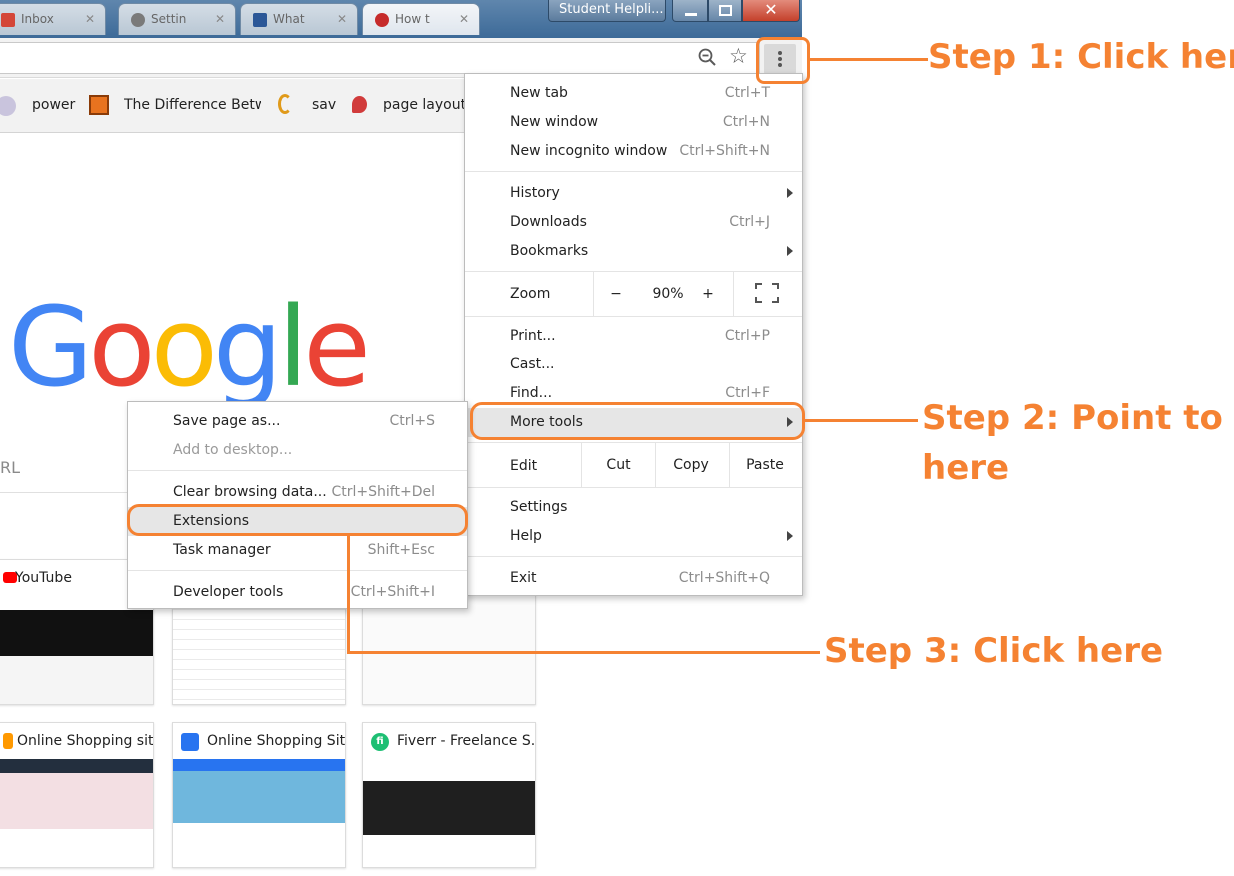 The width and height of the screenshot is (1234, 876). What do you see at coordinates (297, 592) in the screenshot?
I see `menu-developer-tools: Developer tools Ctrl+Shift+I` at bounding box center [297, 592].